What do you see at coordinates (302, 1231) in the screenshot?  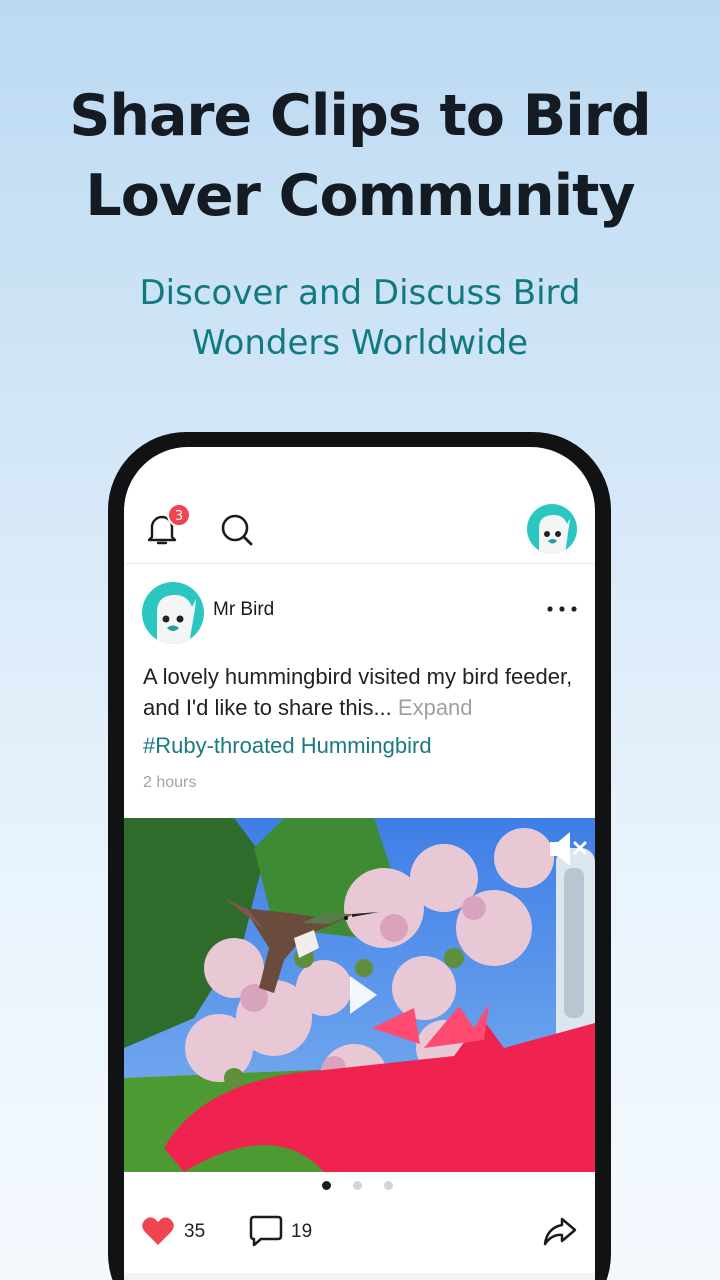 I see `comment-count: 19` at bounding box center [302, 1231].